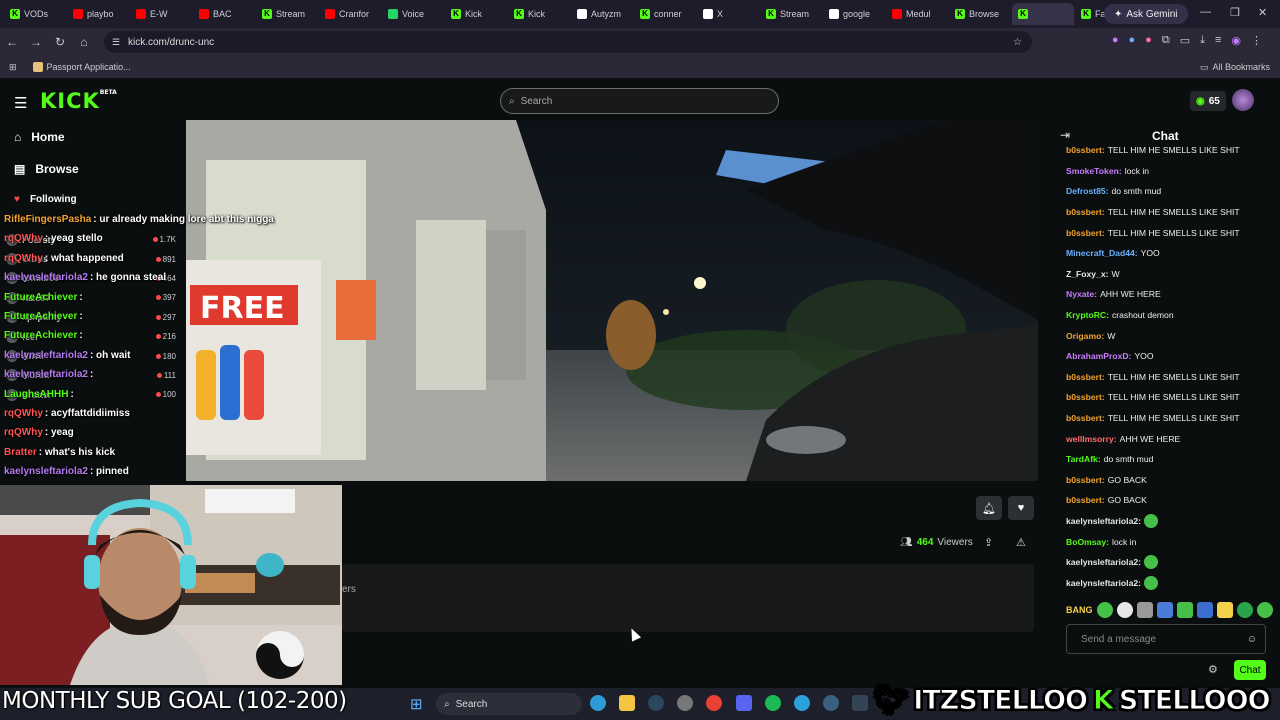 The height and width of the screenshot is (720, 1280). Describe the element at coordinates (509, 704) in the screenshot. I see `taskbar-search: ⌕ Search` at that location.